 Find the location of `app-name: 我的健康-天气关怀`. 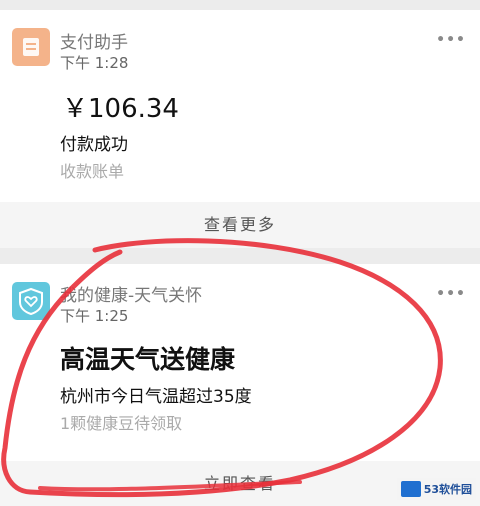

app-name: 我的健康-天气关怀 is located at coordinates (131, 296).